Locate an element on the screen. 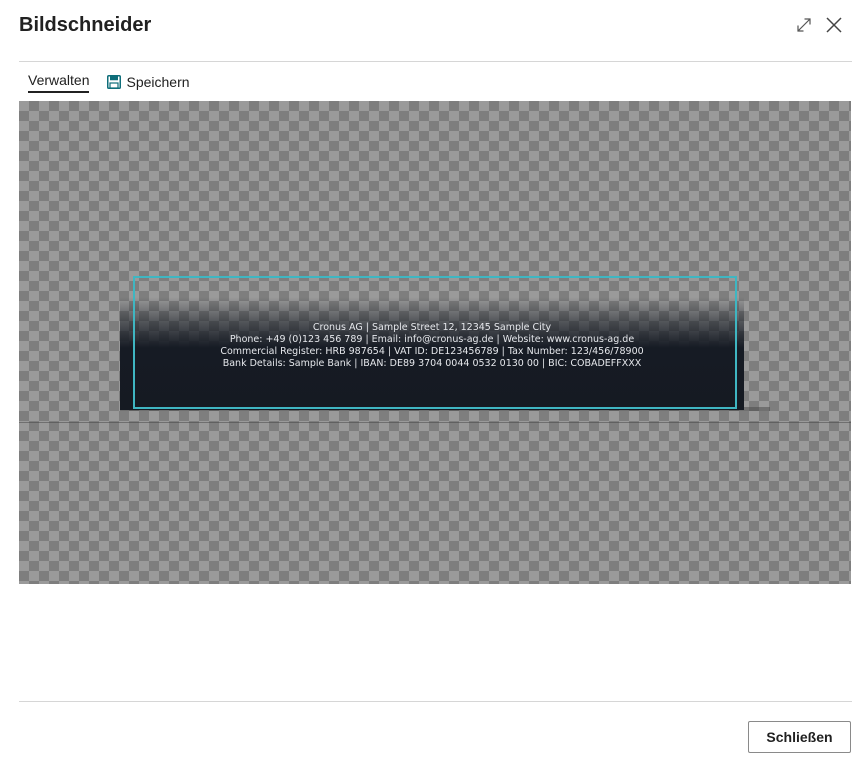 This screenshot has height=767, width=865. close-dialog-button is located at coordinates (834, 25).